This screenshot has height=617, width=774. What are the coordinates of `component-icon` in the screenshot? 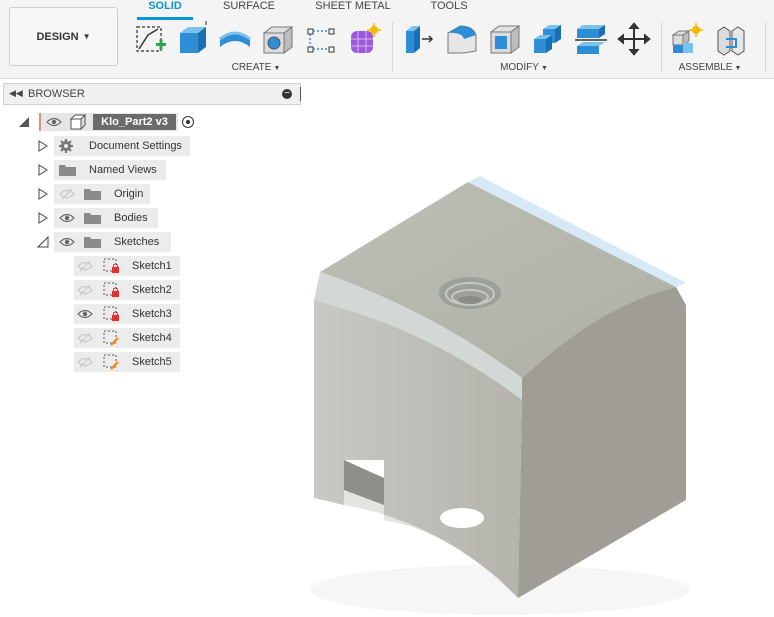 It's located at (78, 122).